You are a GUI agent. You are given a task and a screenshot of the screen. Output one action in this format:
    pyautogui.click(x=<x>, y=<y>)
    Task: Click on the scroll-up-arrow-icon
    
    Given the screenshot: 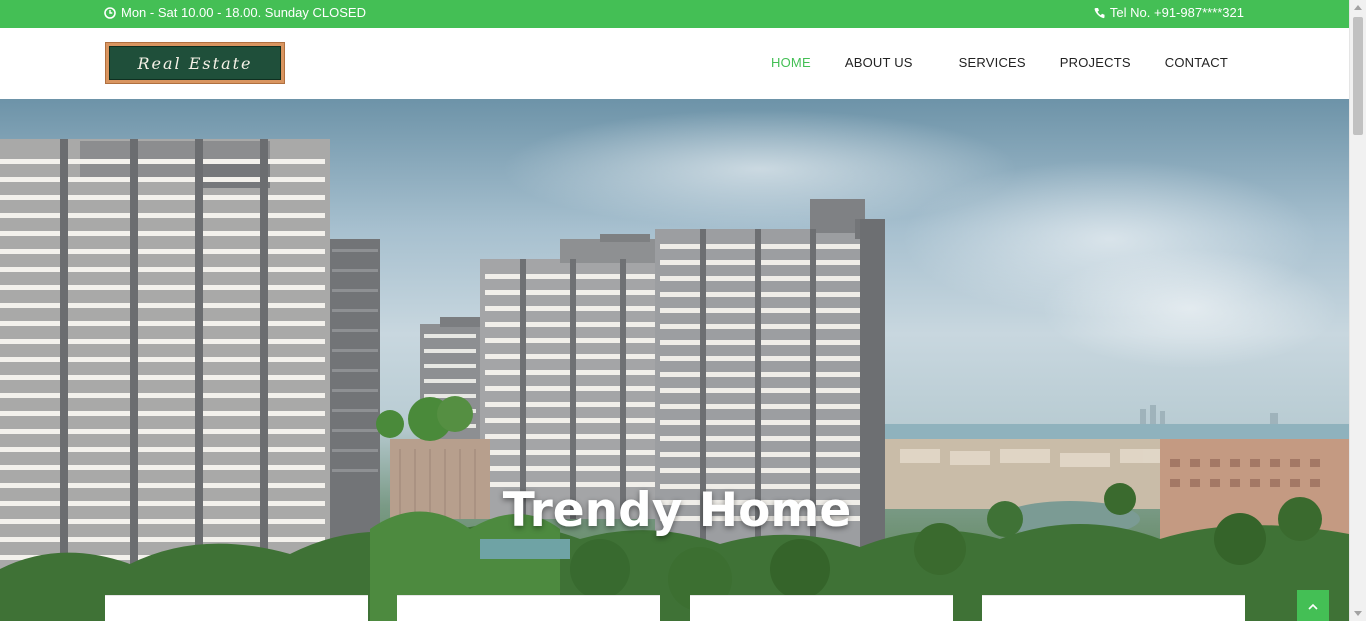 What is the action you would take?
    pyautogui.click(x=1358, y=7)
    